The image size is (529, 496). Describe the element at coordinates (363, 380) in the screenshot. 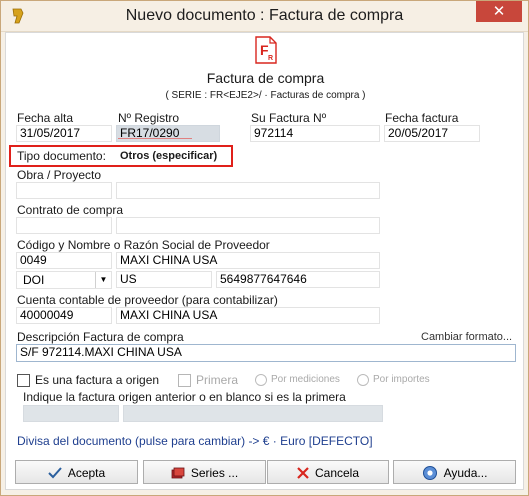

I see `importes-radio` at that location.